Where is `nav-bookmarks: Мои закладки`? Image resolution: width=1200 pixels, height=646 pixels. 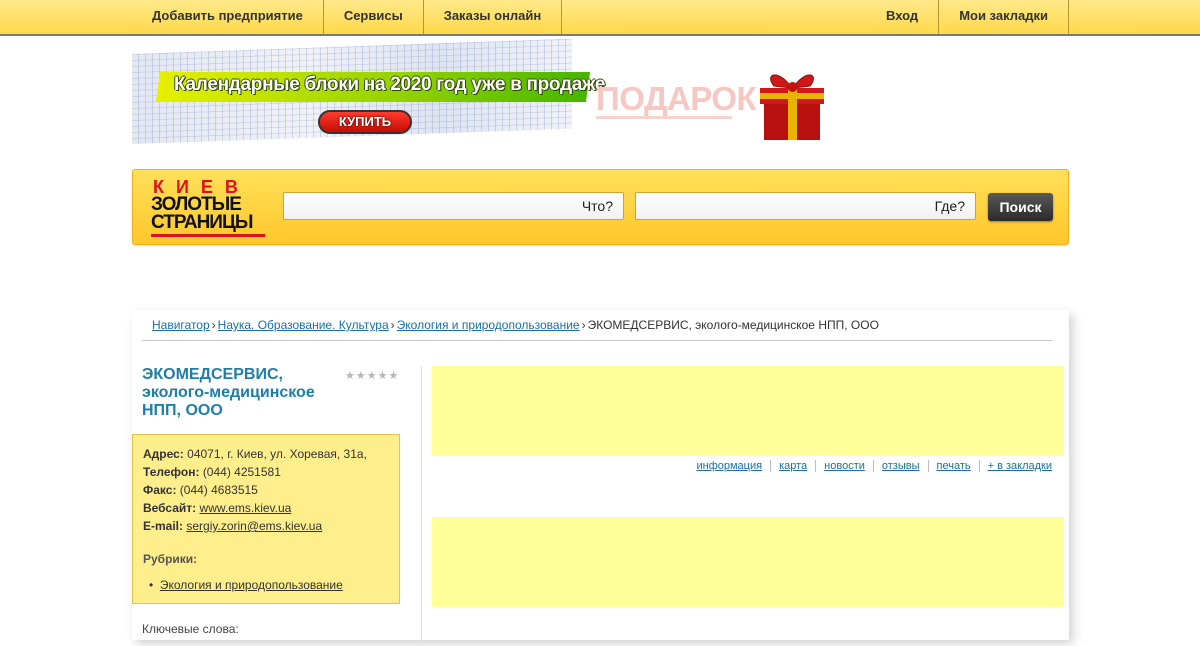
nav-bookmarks: Мои закладки is located at coordinates (1004, 17).